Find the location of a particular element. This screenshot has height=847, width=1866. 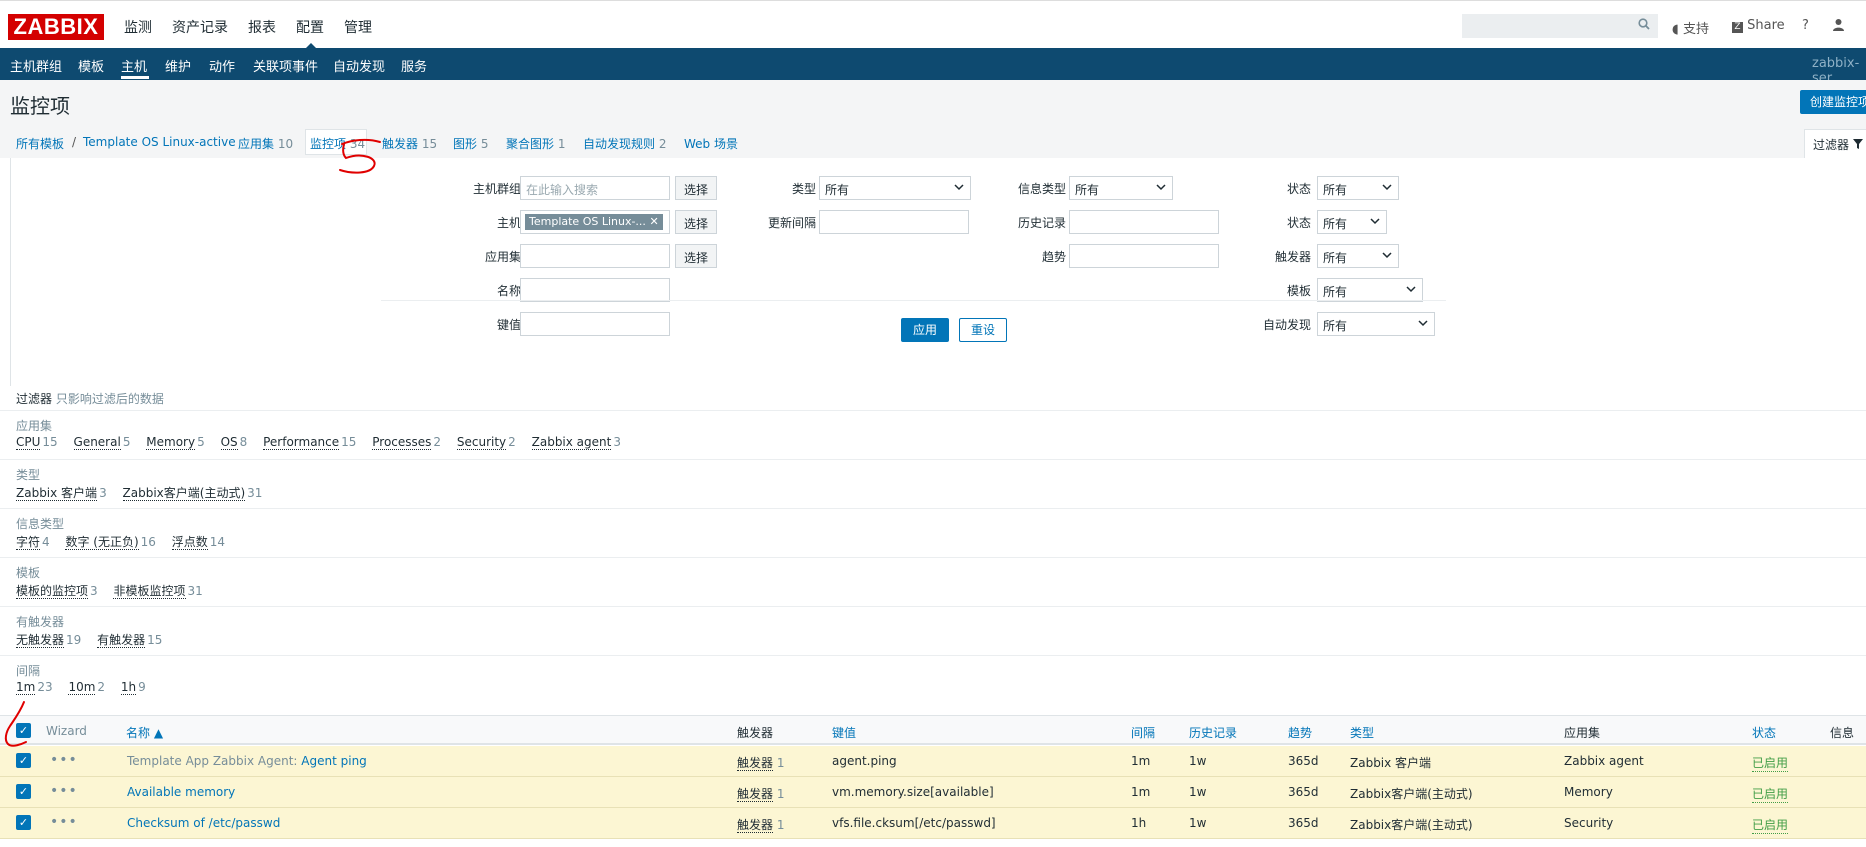

subfilter-item: CPU is located at coordinates (28, 442).